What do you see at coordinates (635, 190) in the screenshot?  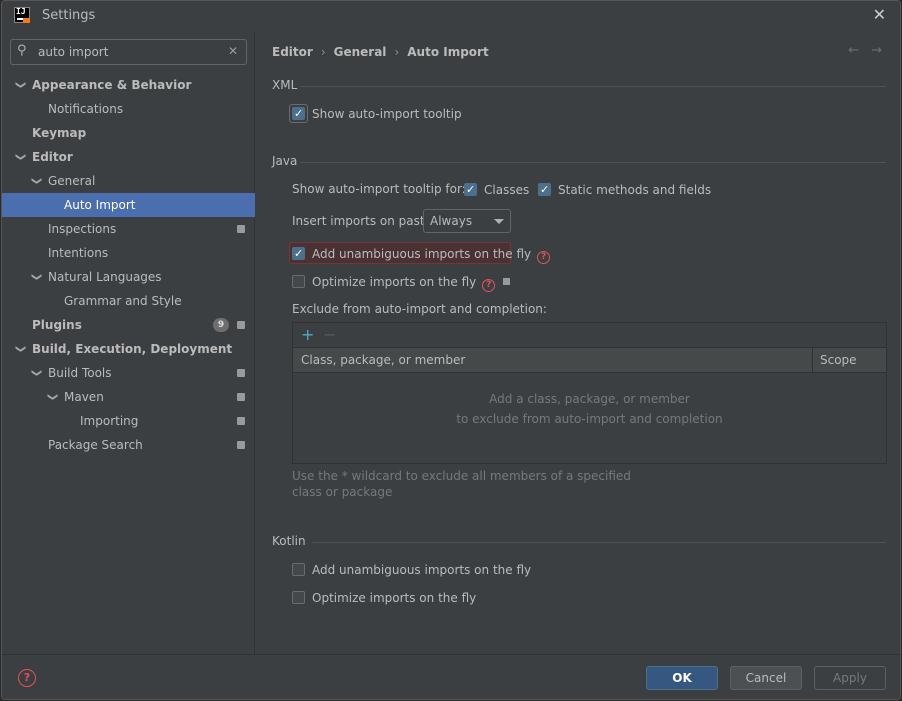 I see `checkbox-label: Static methods and fields` at bounding box center [635, 190].